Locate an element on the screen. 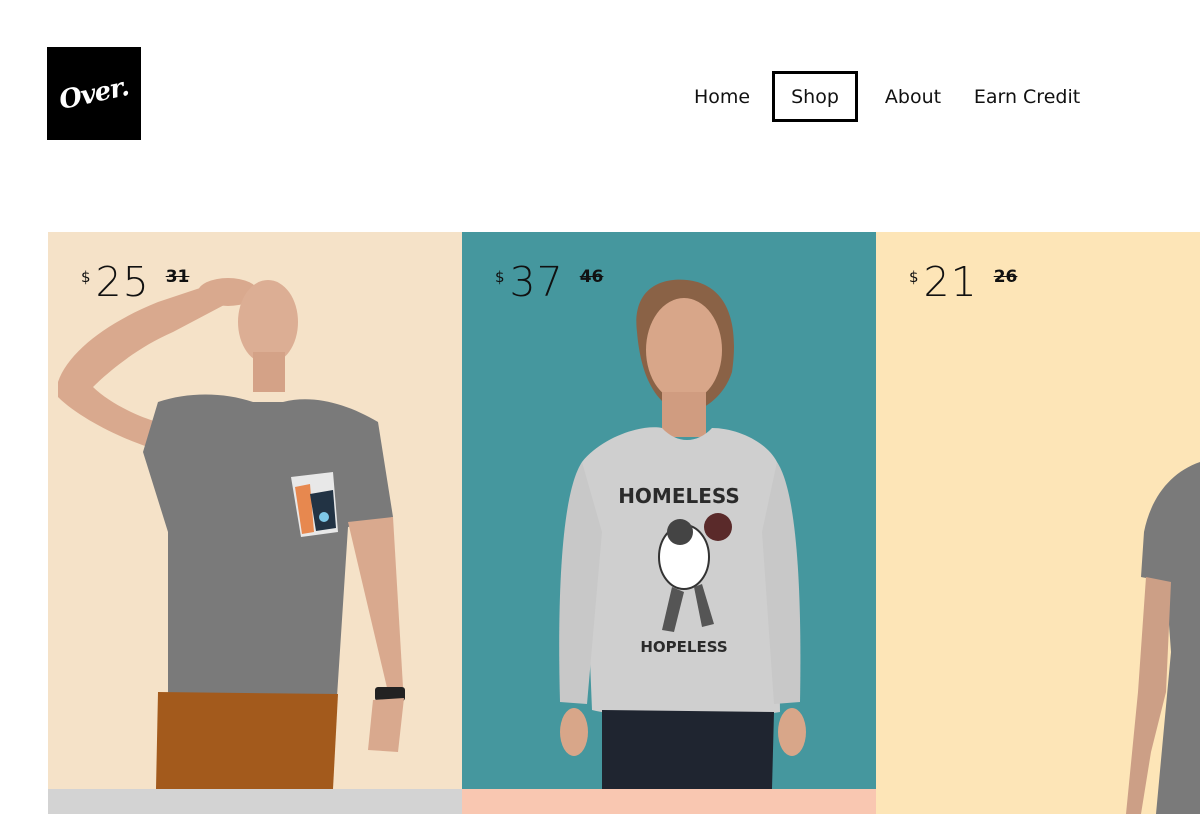 This screenshot has height=814, width=1200. nav-earn-credit: Earn Credit is located at coordinates (1027, 96).